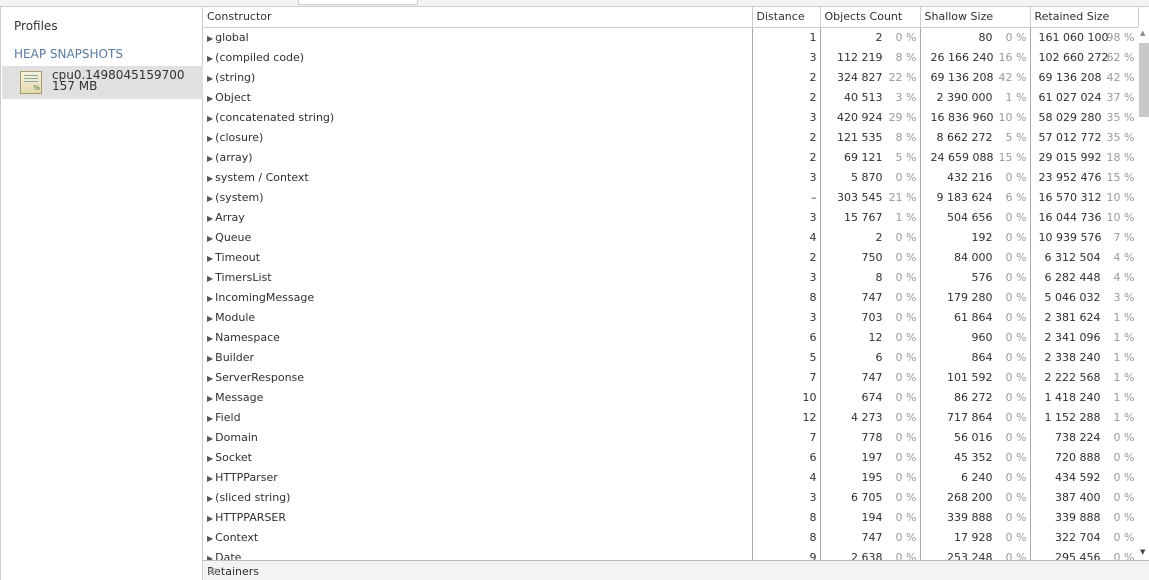 This screenshot has height=580, width=1149. What do you see at coordinates (260, 377) in the screenshot?
I see `constructor-name: ServerResponse` at bounding box center [260, 377].